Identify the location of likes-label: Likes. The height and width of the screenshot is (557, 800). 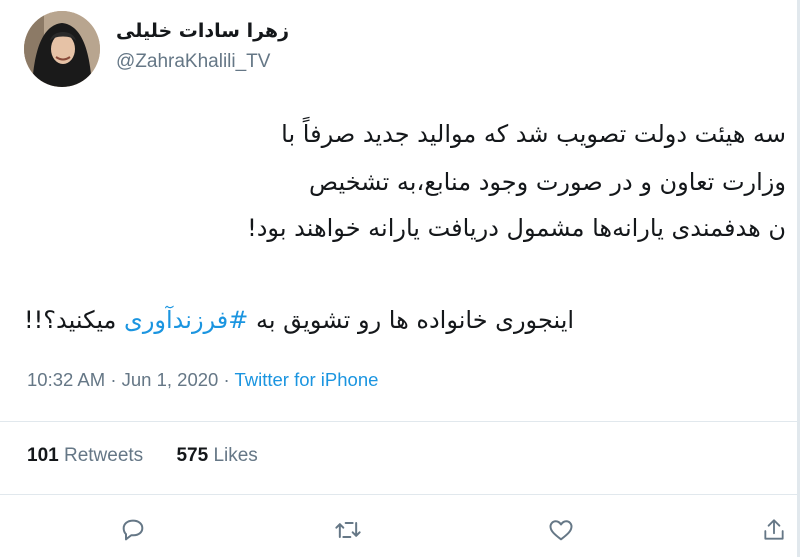
(235, 455).